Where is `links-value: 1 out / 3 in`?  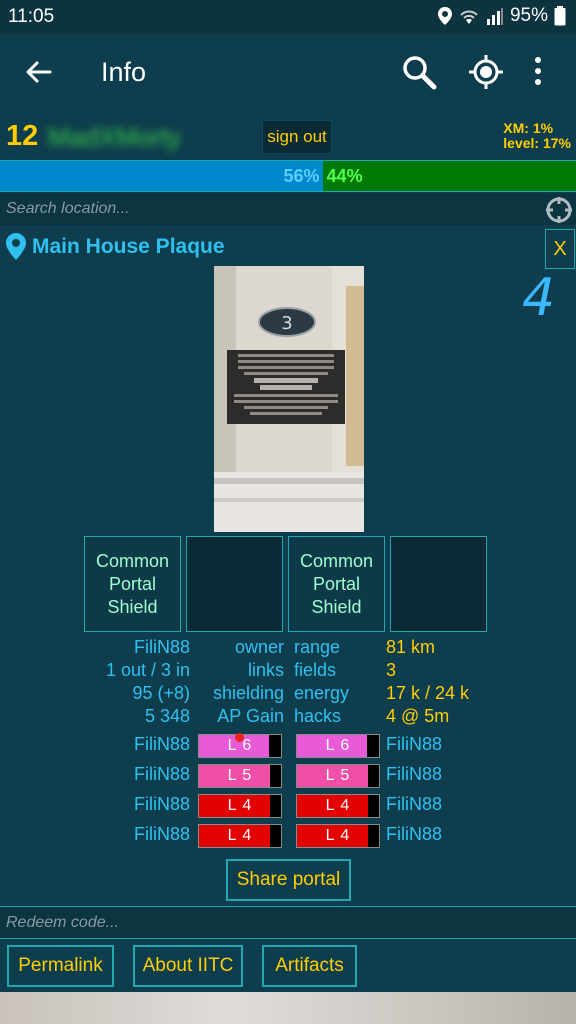 links-value: 1 out / 3 in is located at coordinates (147, 670).